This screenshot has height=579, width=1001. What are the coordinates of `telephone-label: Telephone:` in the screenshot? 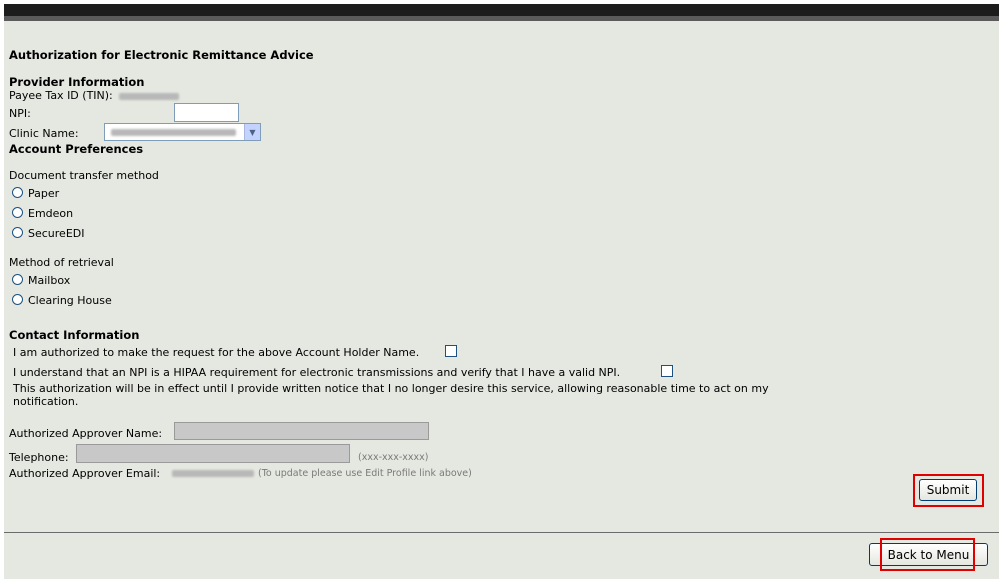 It's located at (39, 457).